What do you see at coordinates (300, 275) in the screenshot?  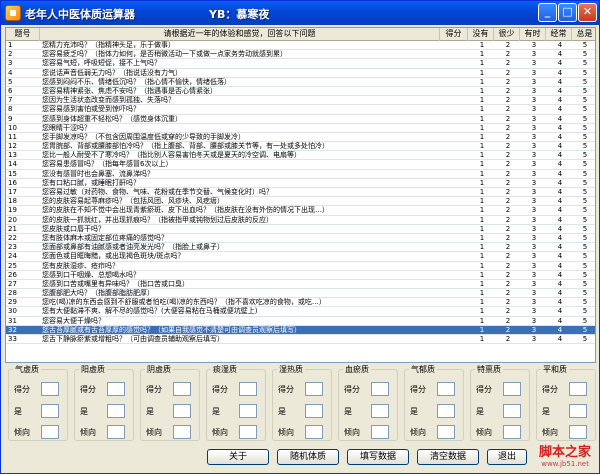 I see `table-row: 26 您感到口干咽燥、总想喝水吗？ 1 2 3 4 5` at bounding box center [300, 275].